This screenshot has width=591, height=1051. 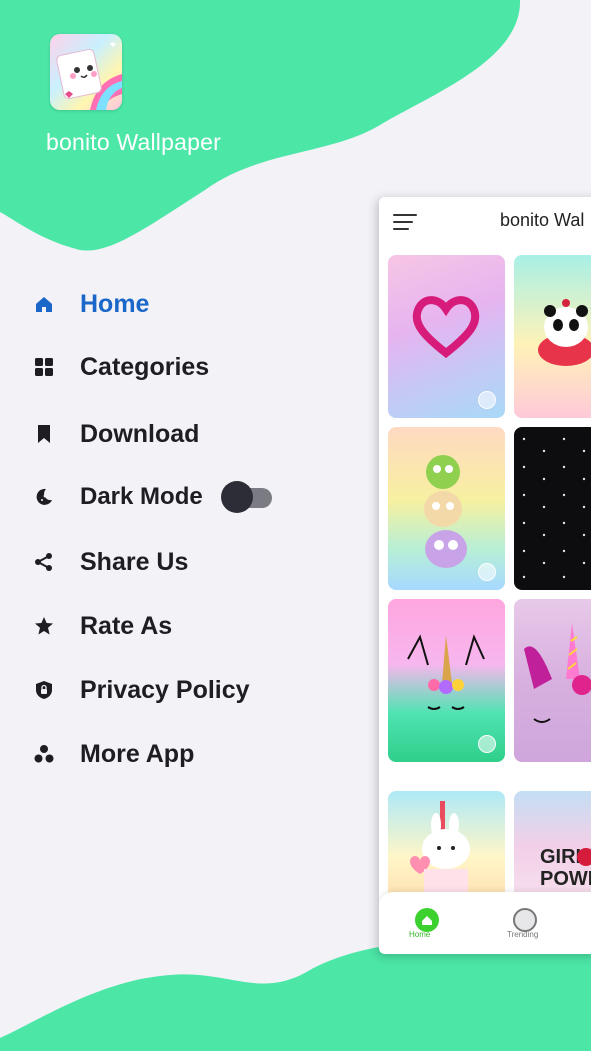 What do you see at coordinates (295, 995) in the screenshot?
I see `footer-background-shape` at bounding box center [295, 995].